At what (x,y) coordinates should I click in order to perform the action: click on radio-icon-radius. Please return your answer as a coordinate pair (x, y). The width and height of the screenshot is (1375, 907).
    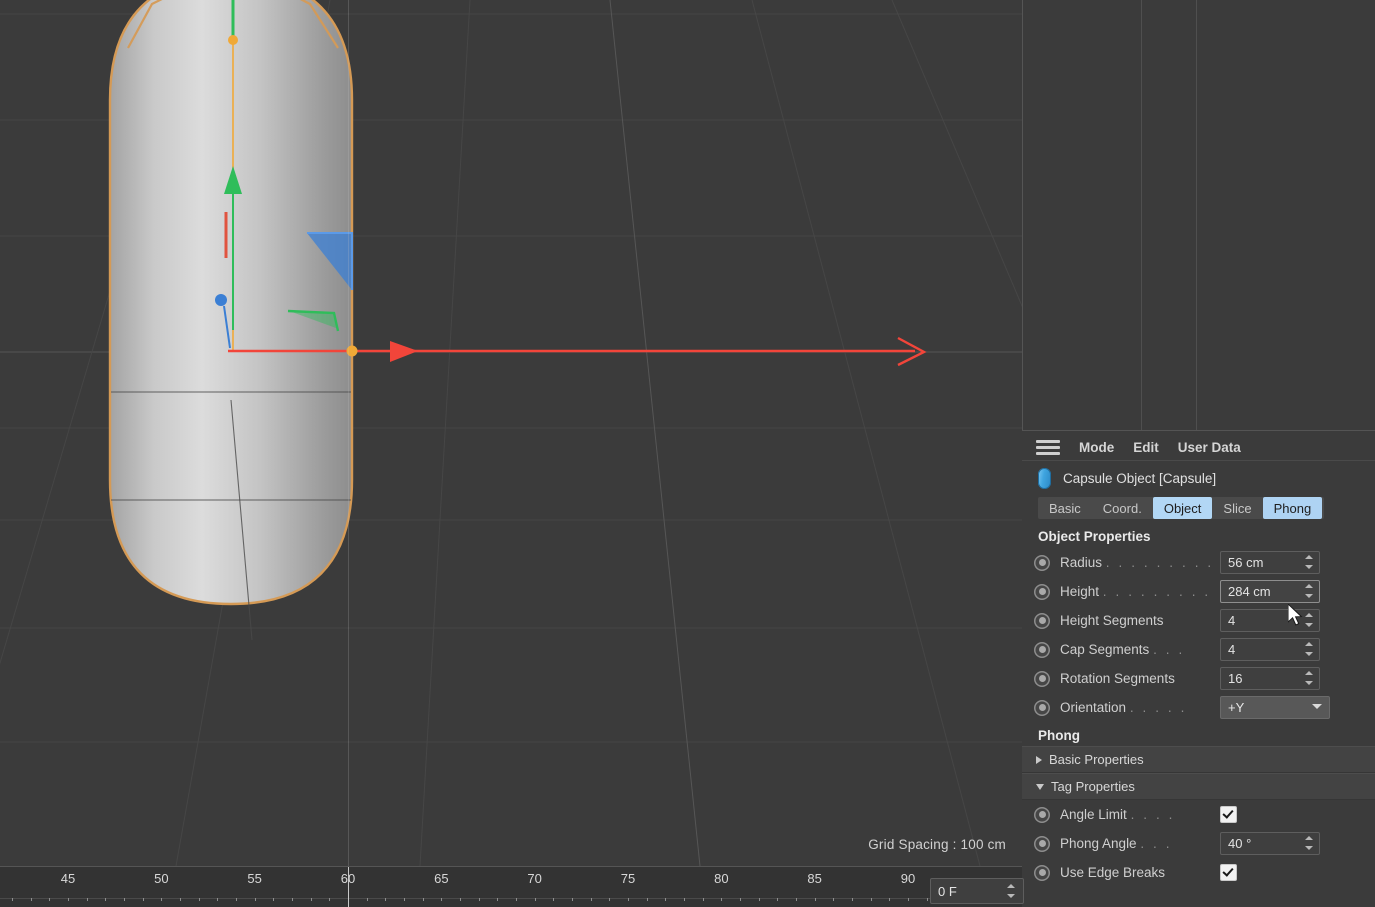
    Looking at the image, I should click on (1042, 562).